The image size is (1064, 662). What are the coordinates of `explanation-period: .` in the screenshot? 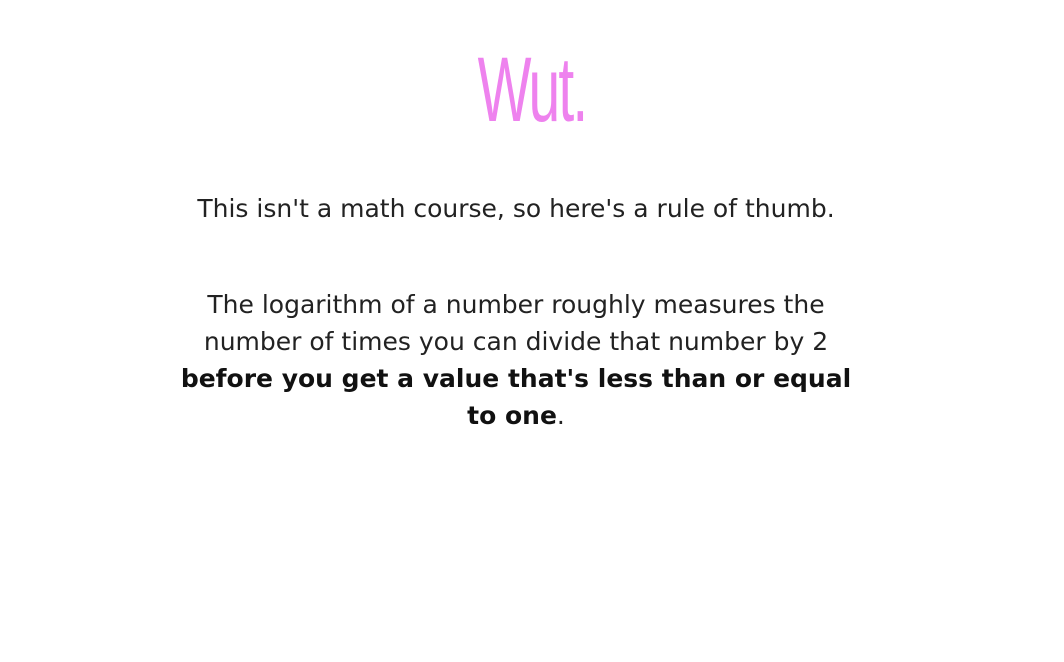 It's located at (560, 415).